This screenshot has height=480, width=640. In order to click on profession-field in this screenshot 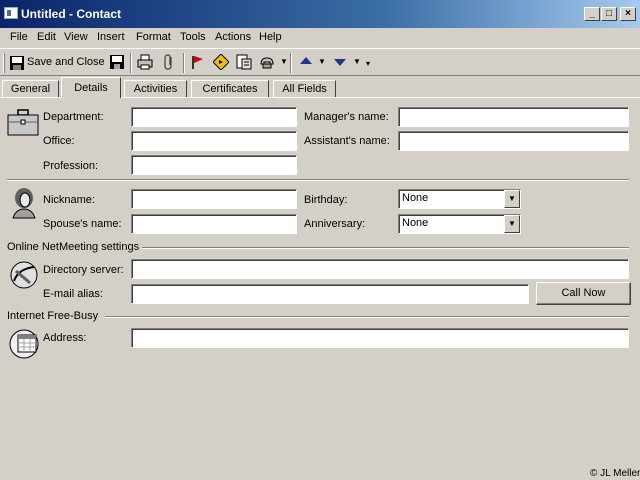, I will do `click(214, 165)`.